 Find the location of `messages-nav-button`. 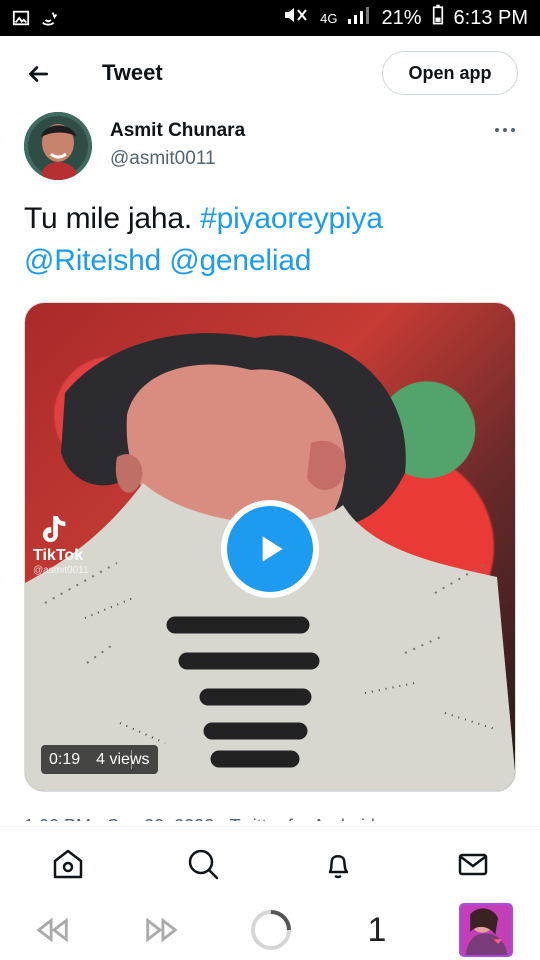

messages-nav-button is located at coordinates (473, 864).